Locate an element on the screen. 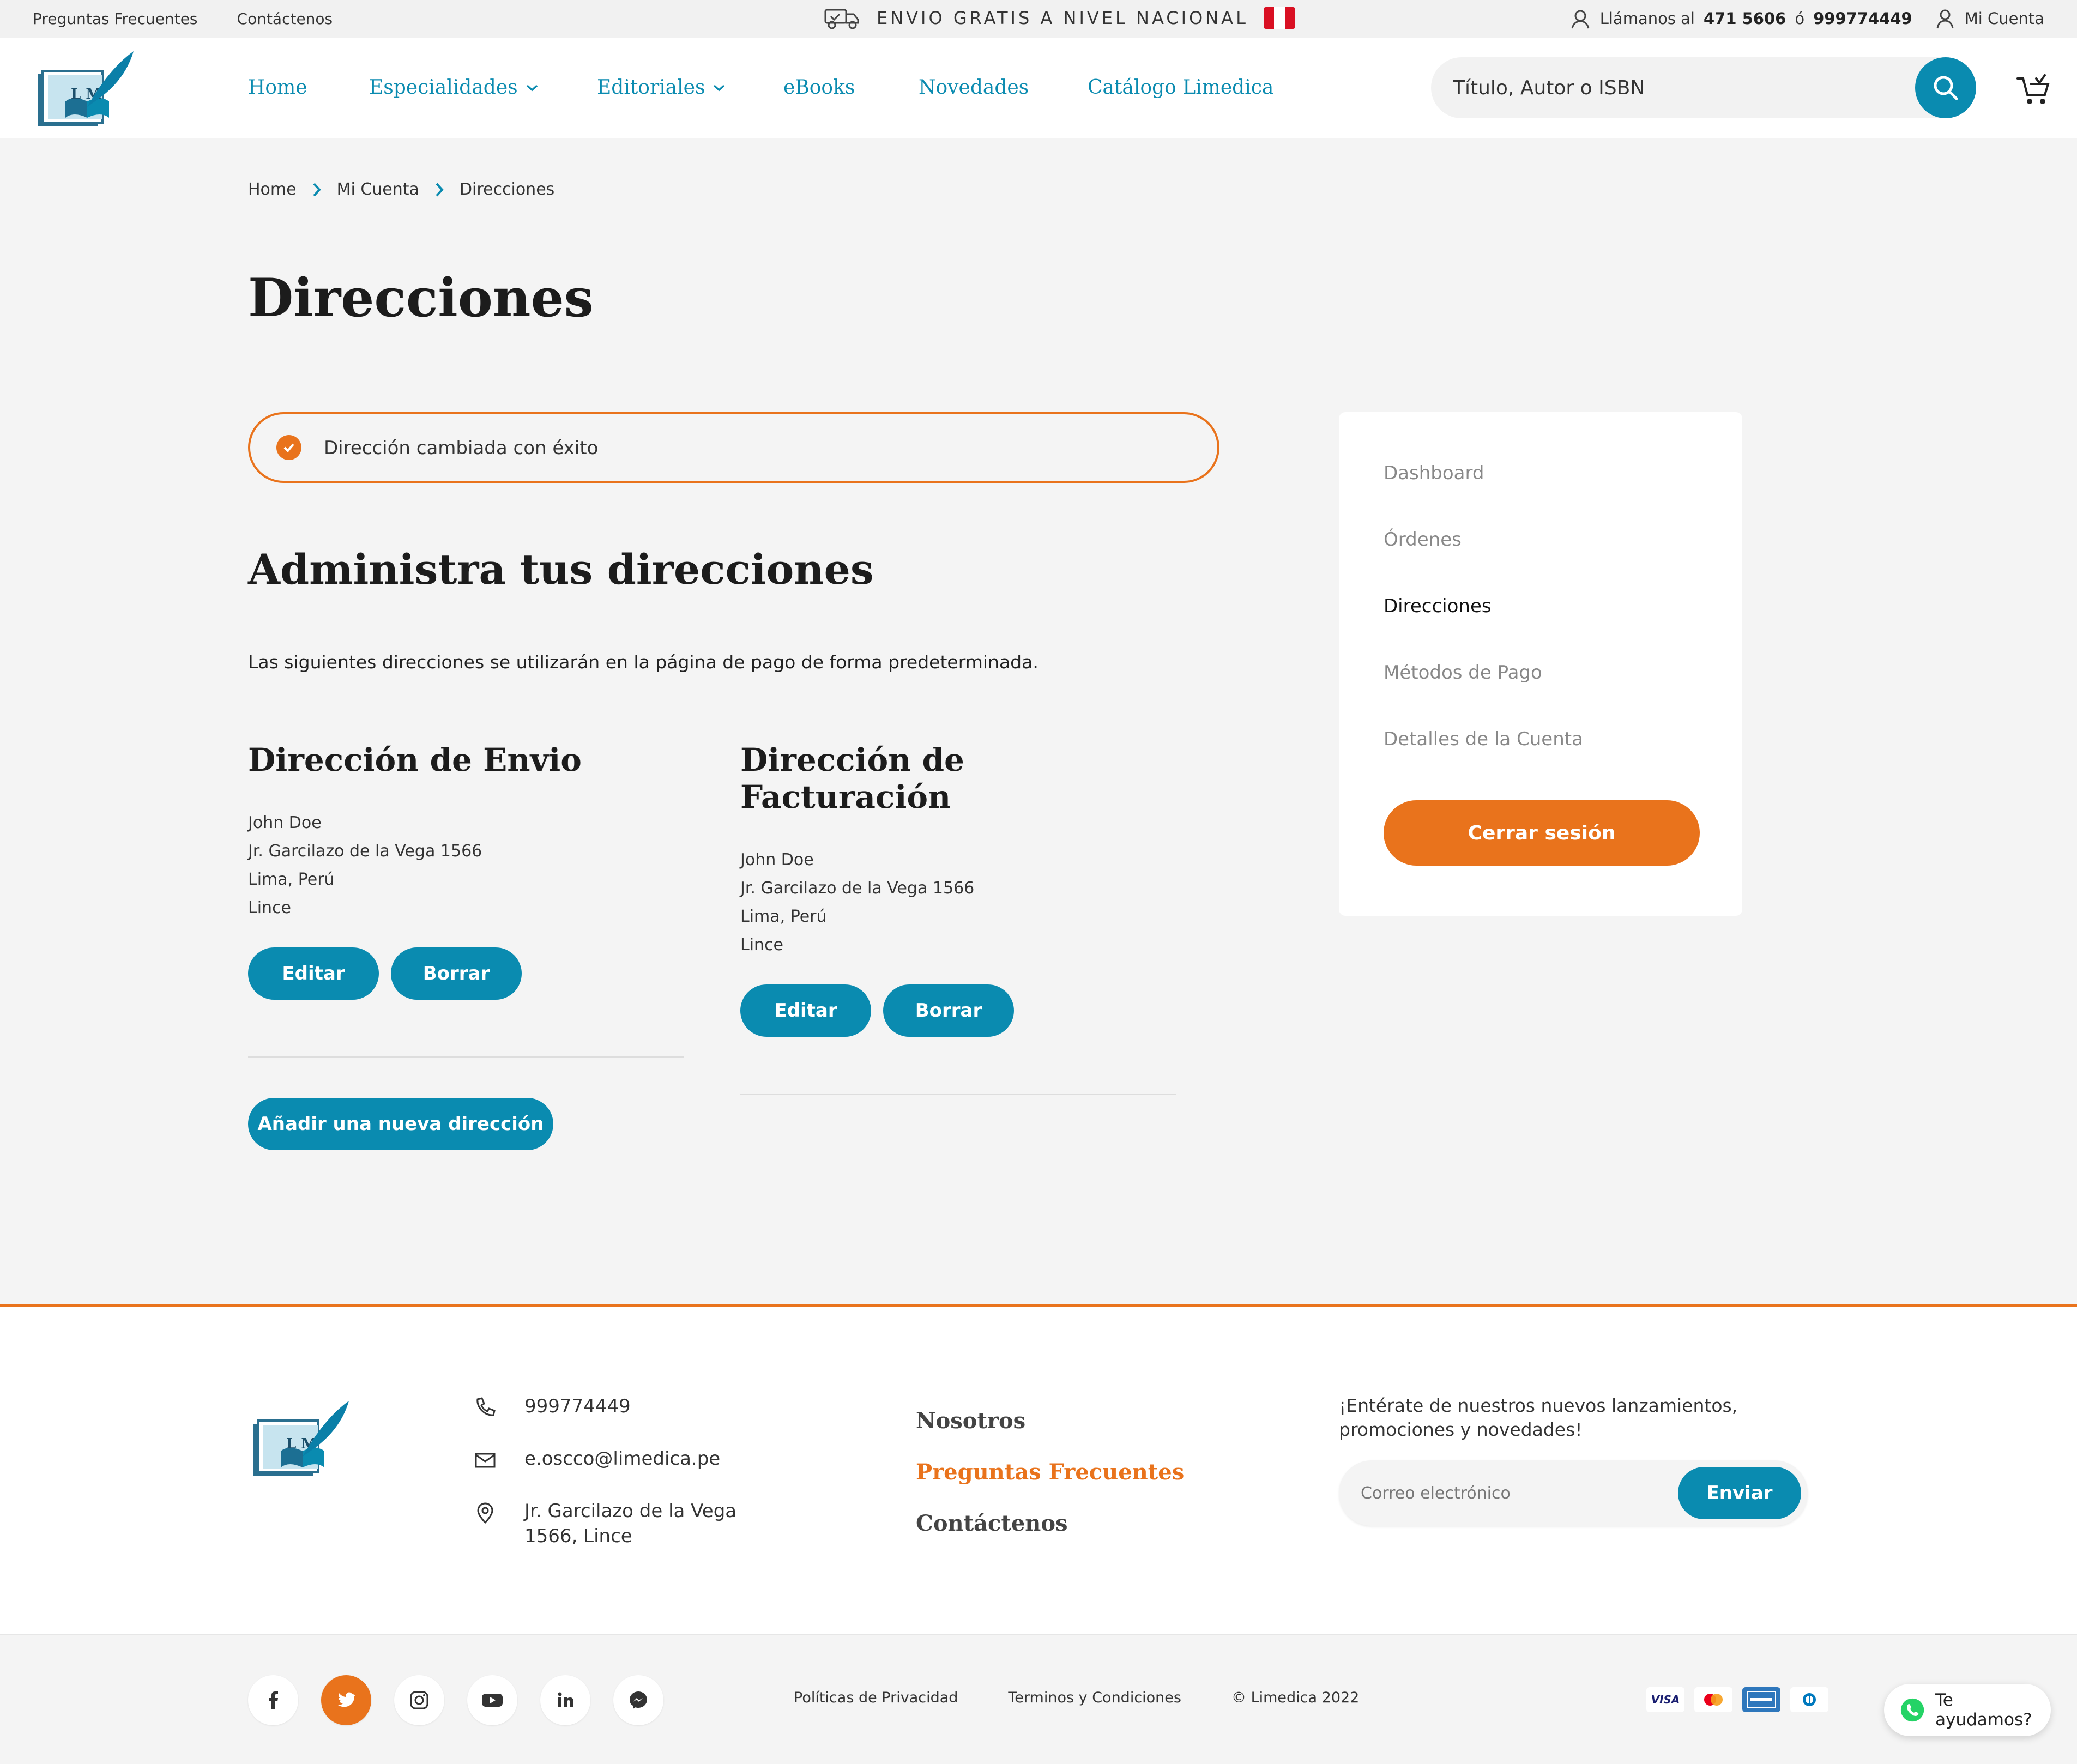 The image size is (2077, 1764). call-label: Llámanos al is located at coordinates (1647, 18).